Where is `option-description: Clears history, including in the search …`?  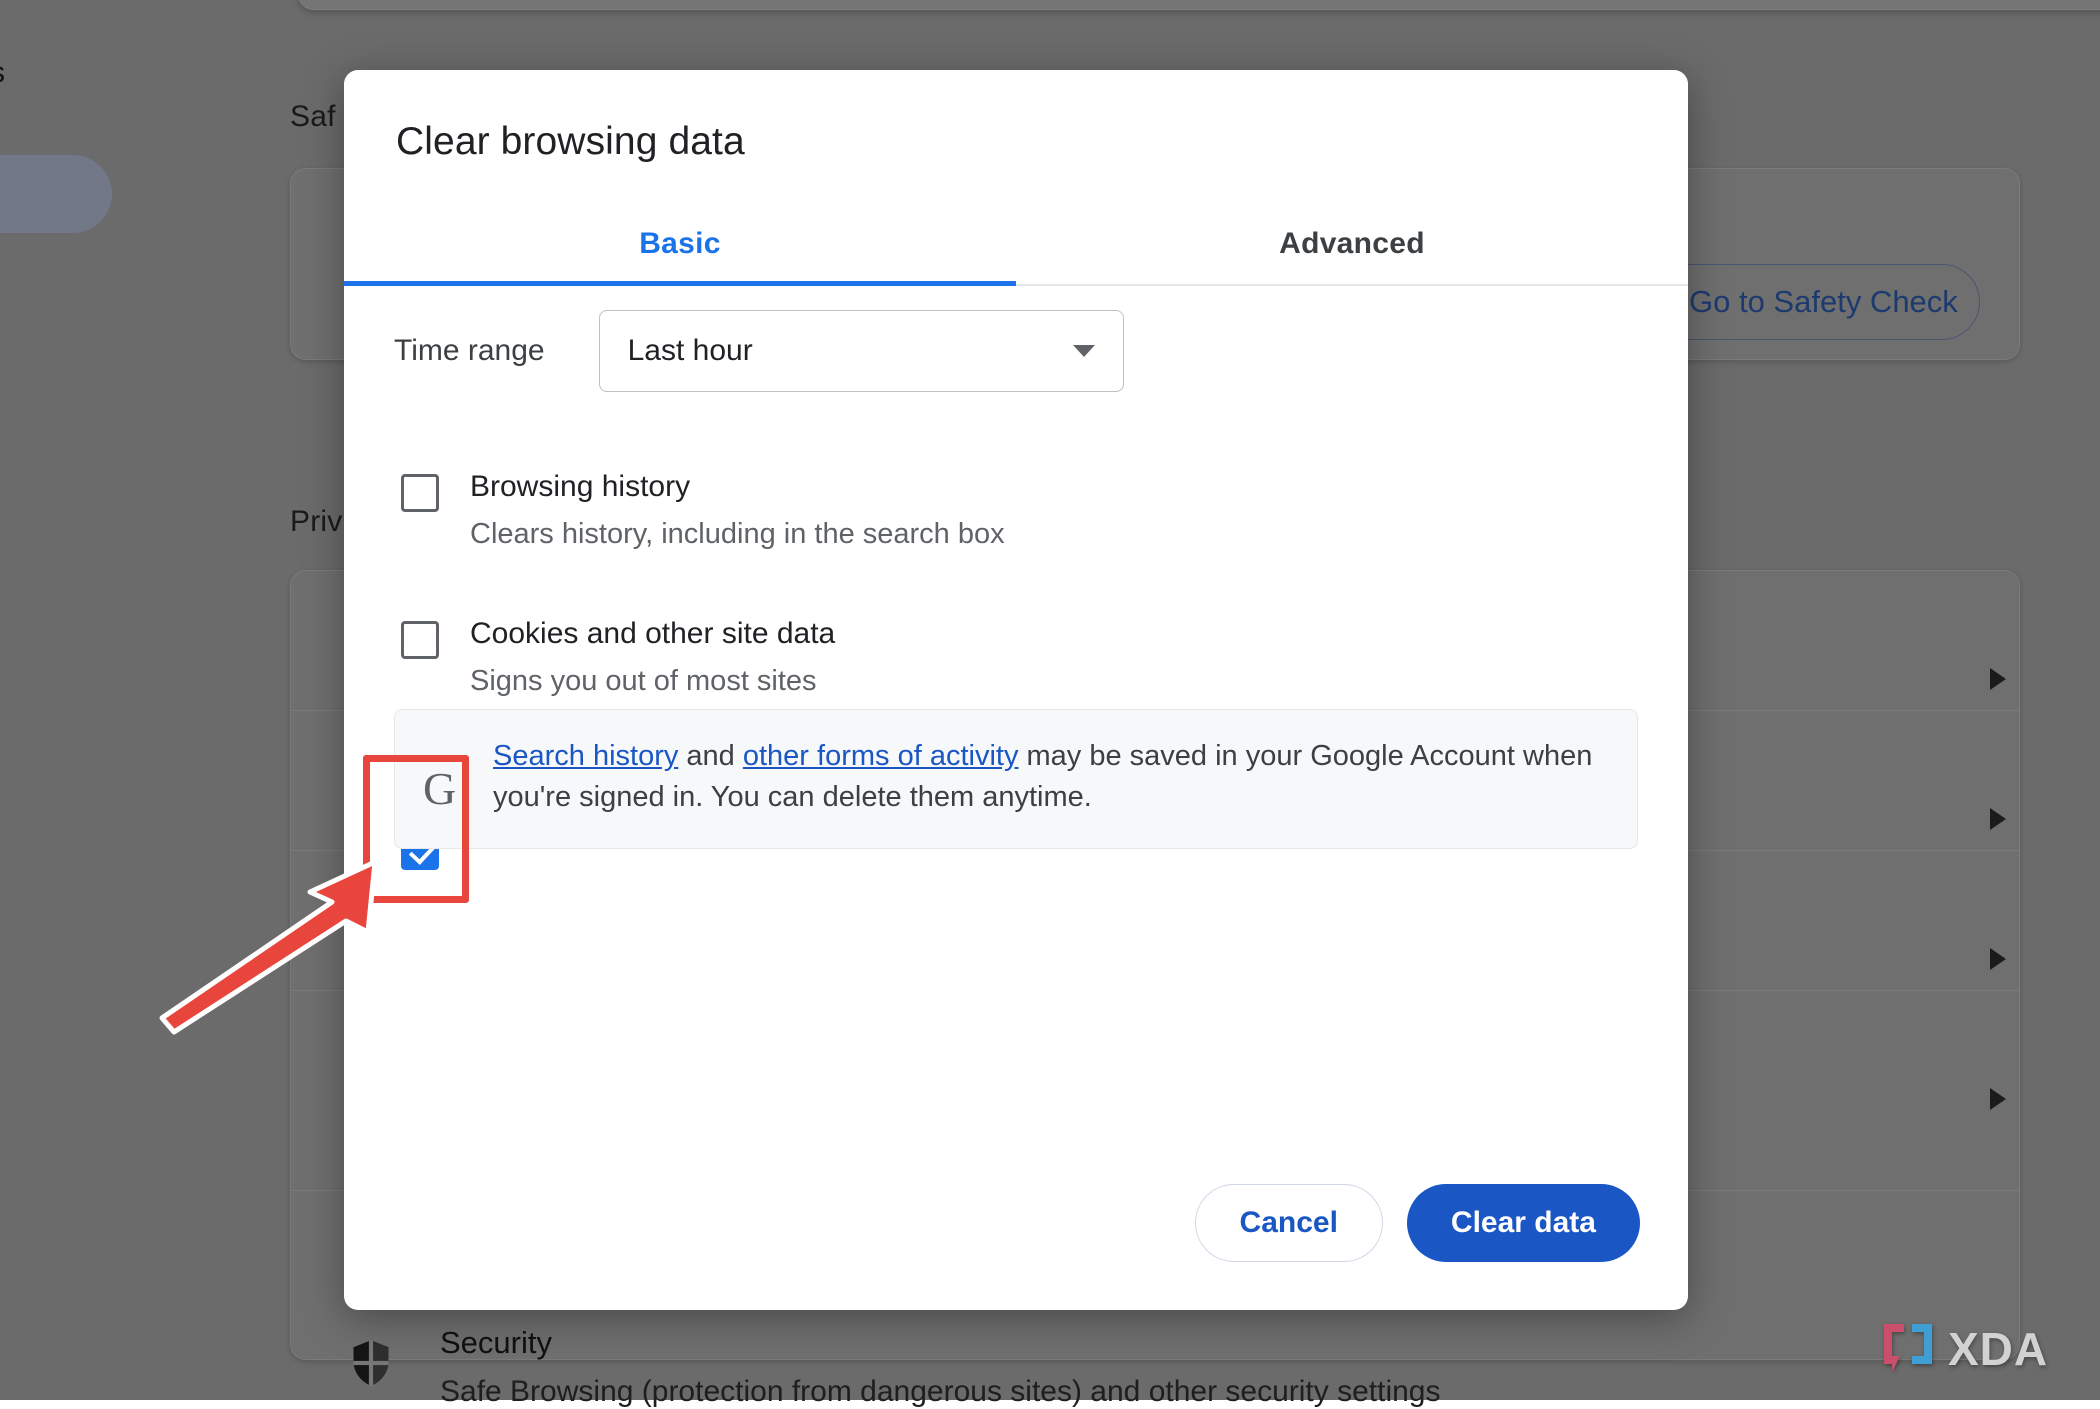 option-description: Clears history, including in the search … is located at coordinates (737, 534).